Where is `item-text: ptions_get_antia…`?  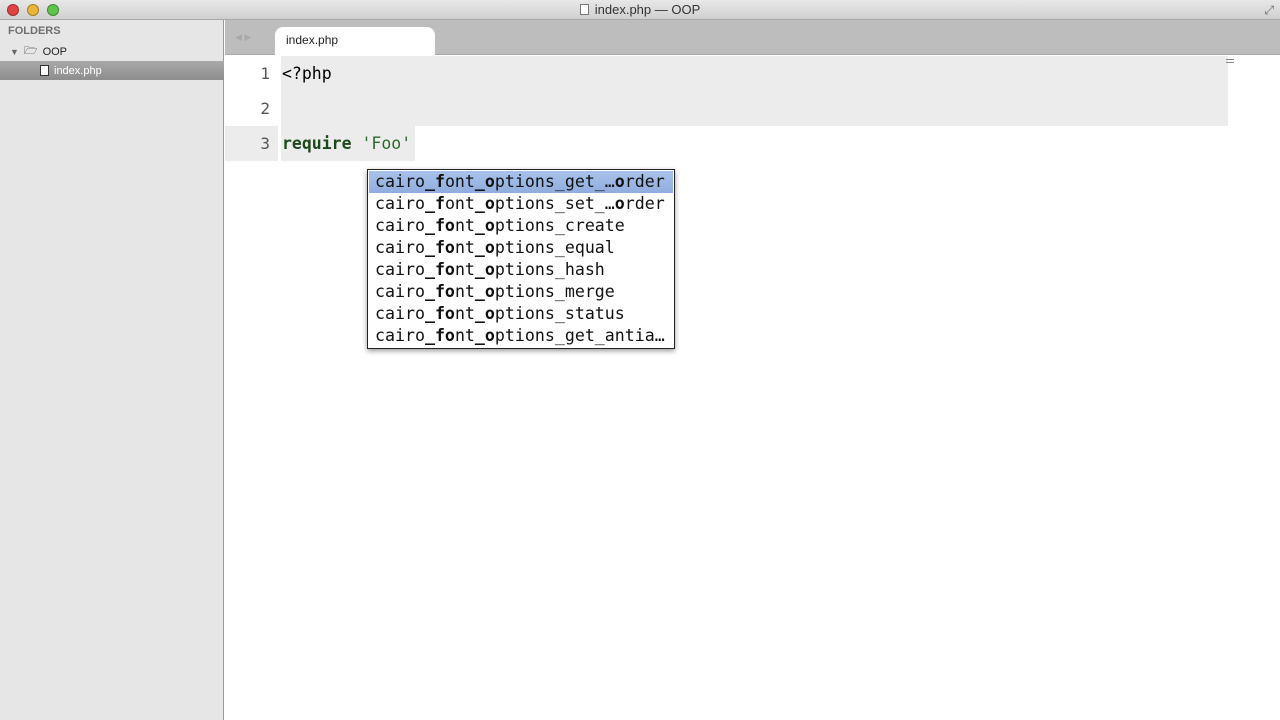
item-text: ptions_get_antia… is located at coordinates (579, 335).